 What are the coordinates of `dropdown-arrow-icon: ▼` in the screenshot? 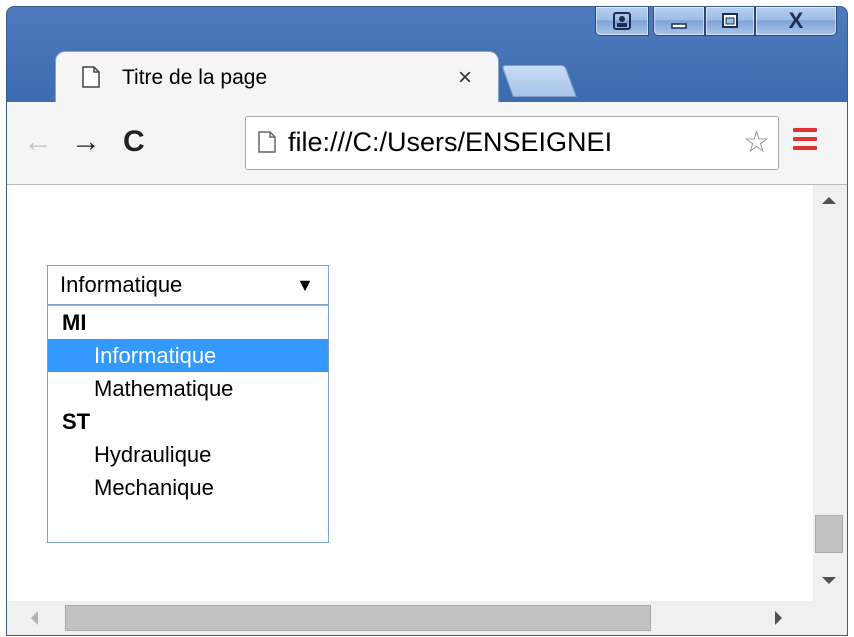 It's located at (305, 285).